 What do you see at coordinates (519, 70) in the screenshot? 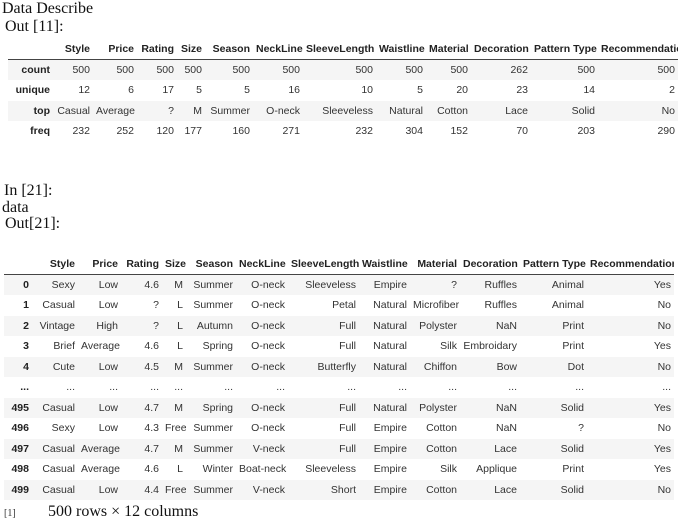
I see `table-cell: 262` at bounding box center [519, 70].